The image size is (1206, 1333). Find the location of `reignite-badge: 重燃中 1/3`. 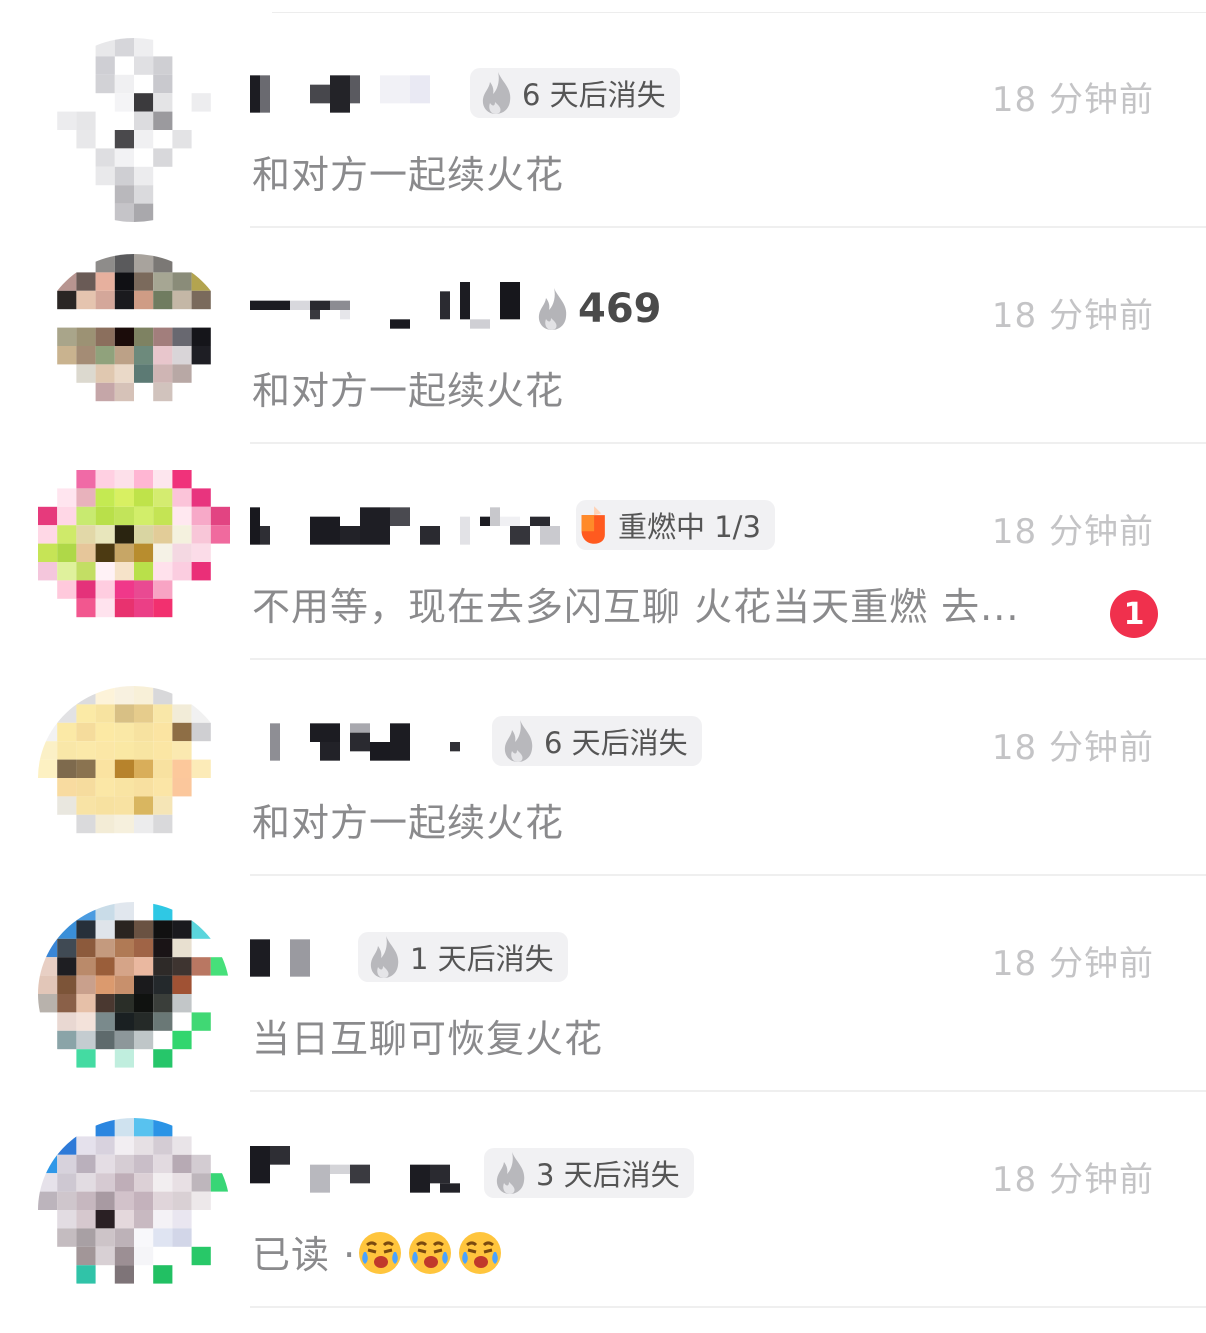

reignite-badge: 重燃中 1/3 is located at coordinates (675, 525).